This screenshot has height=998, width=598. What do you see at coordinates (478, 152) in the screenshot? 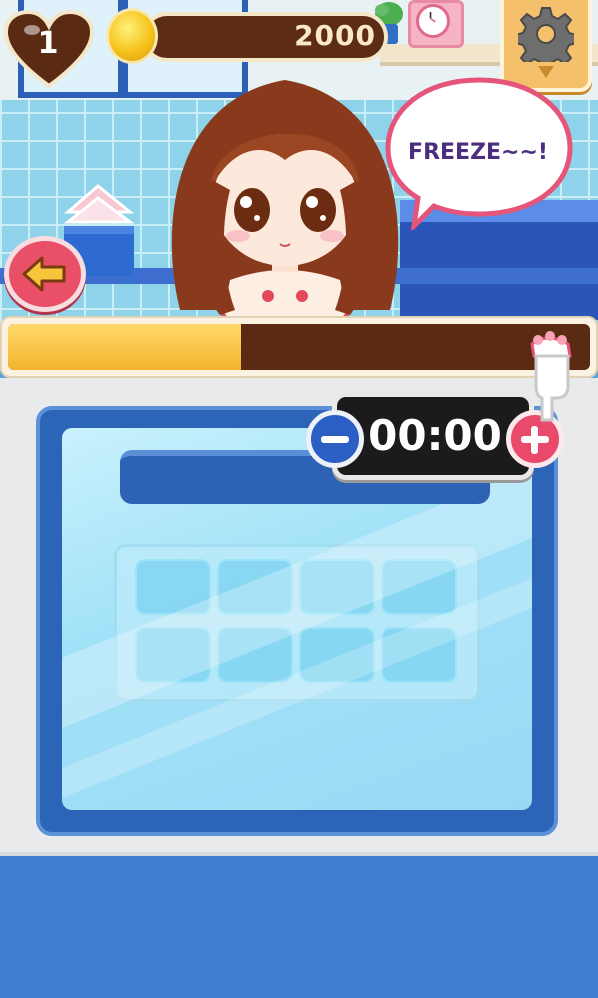
I see `speech-text: FREEZE~~!` at bounding box center [478, 152].